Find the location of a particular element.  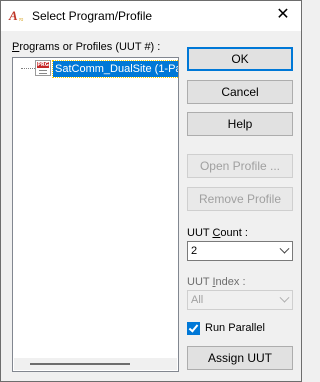

uut-index-select: All is located at coordinates (240, 300).